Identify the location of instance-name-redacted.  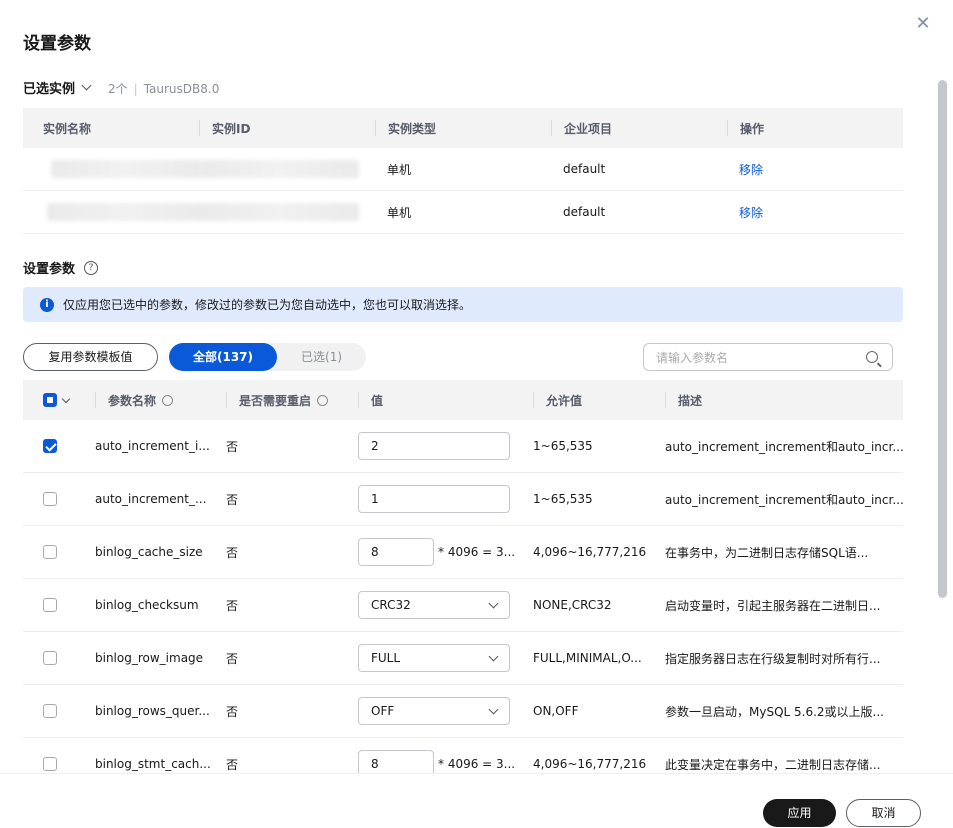
(126, 169).